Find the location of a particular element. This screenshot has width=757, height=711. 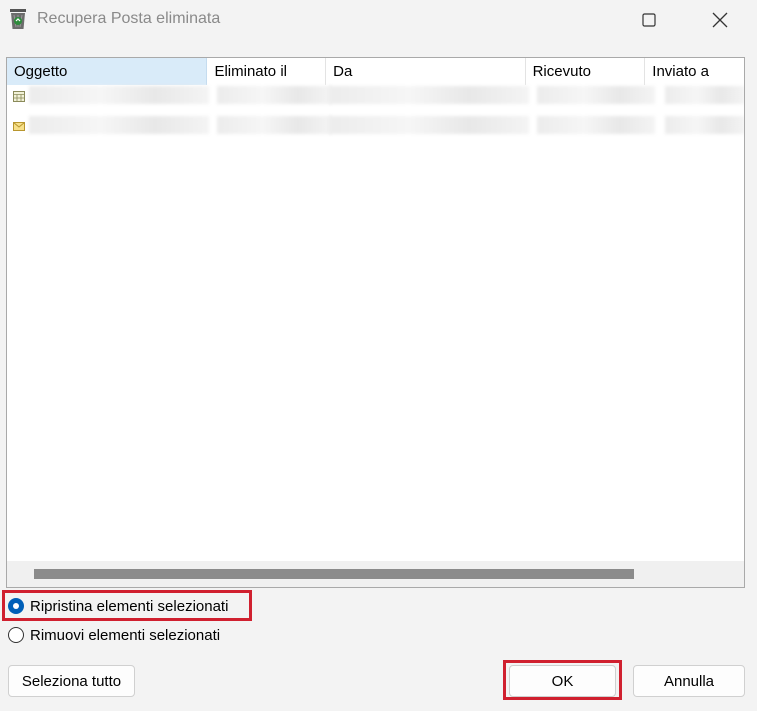

maximize-button is located at coordinates (649, 20).